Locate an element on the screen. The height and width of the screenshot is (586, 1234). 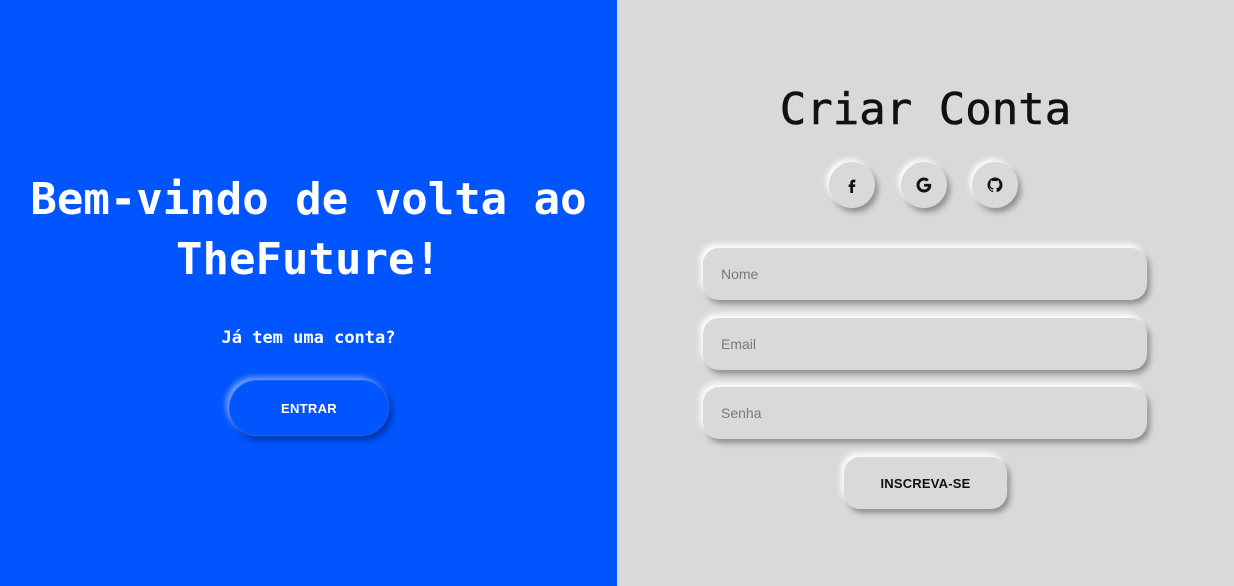
github-icon is located at coordinates (995, 185).